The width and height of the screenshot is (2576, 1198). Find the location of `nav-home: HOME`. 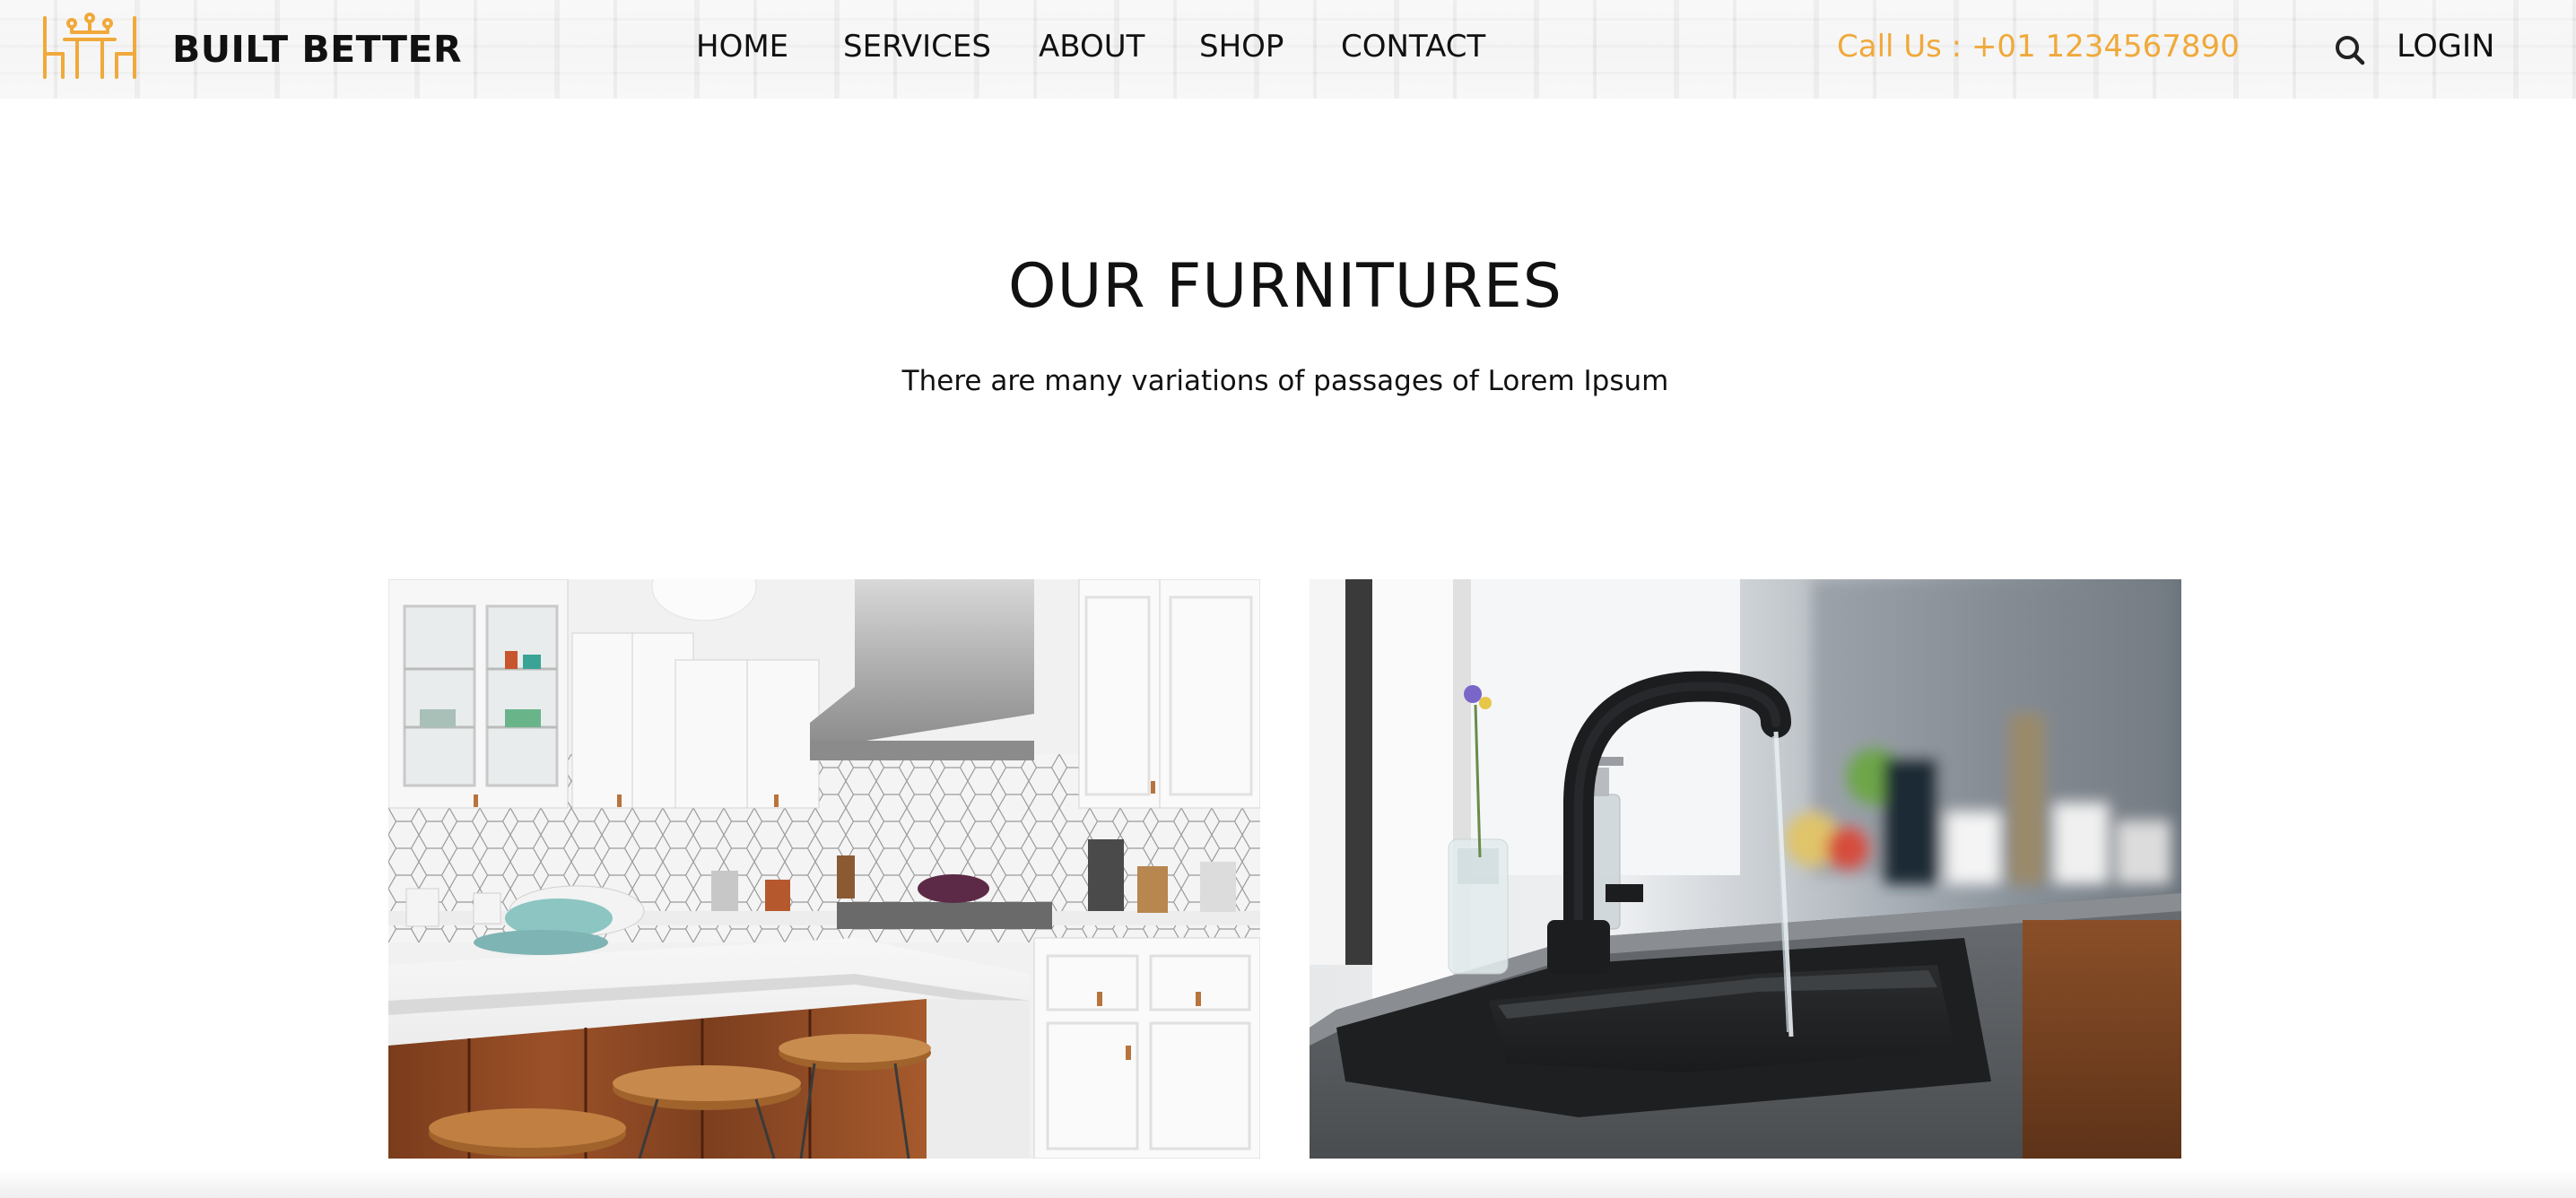

nav-home: HOME is located at coordinates (742, 46).